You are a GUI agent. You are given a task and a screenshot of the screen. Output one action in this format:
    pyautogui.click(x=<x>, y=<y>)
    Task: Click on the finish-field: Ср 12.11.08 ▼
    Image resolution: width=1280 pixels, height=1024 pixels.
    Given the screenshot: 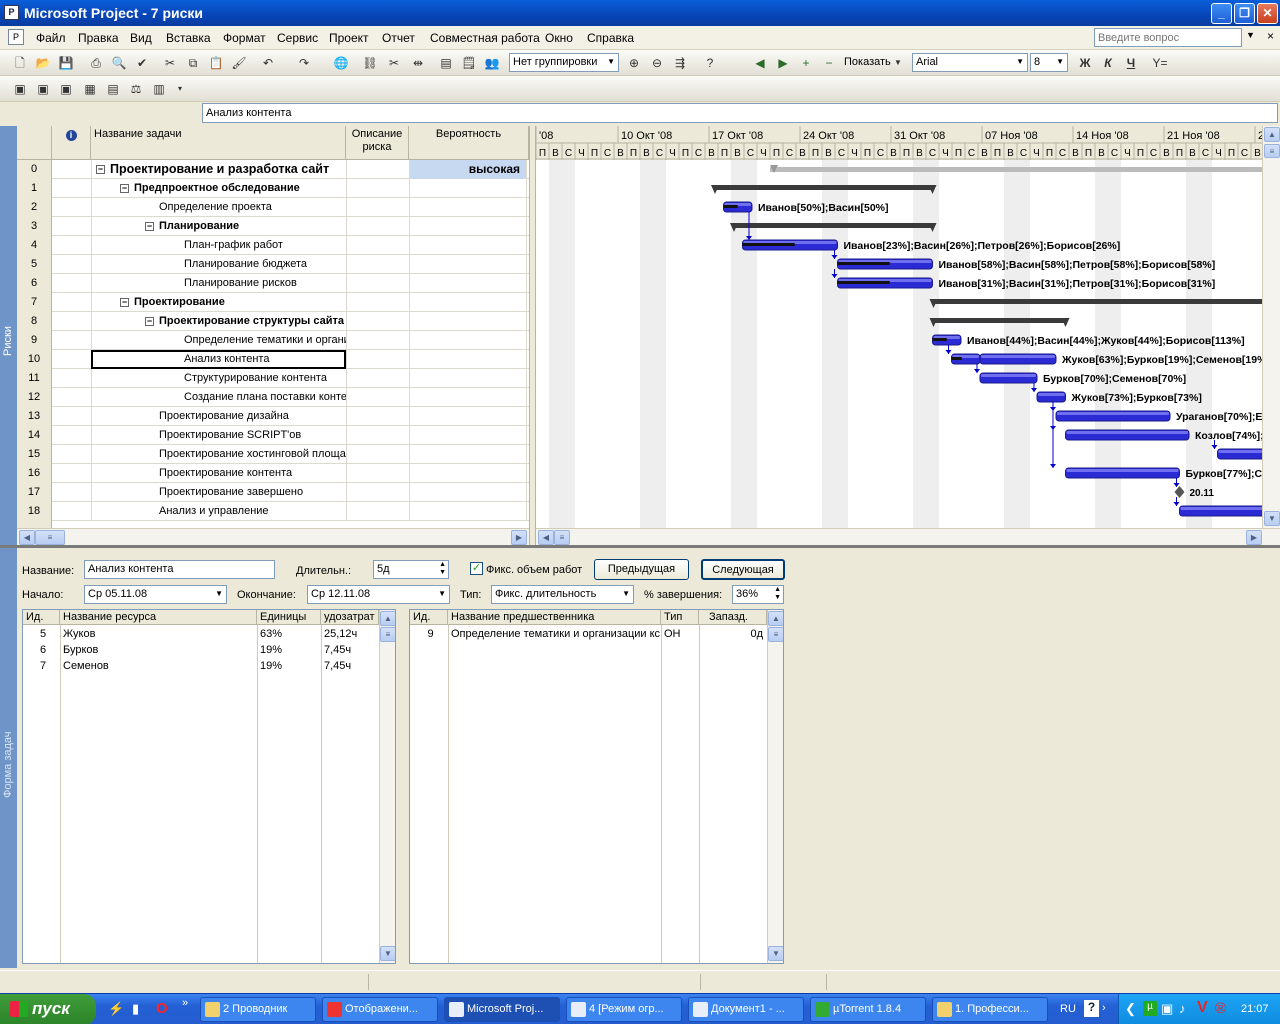 What is the action you would take?
    pyautogui.click(x=378, y=594)
    